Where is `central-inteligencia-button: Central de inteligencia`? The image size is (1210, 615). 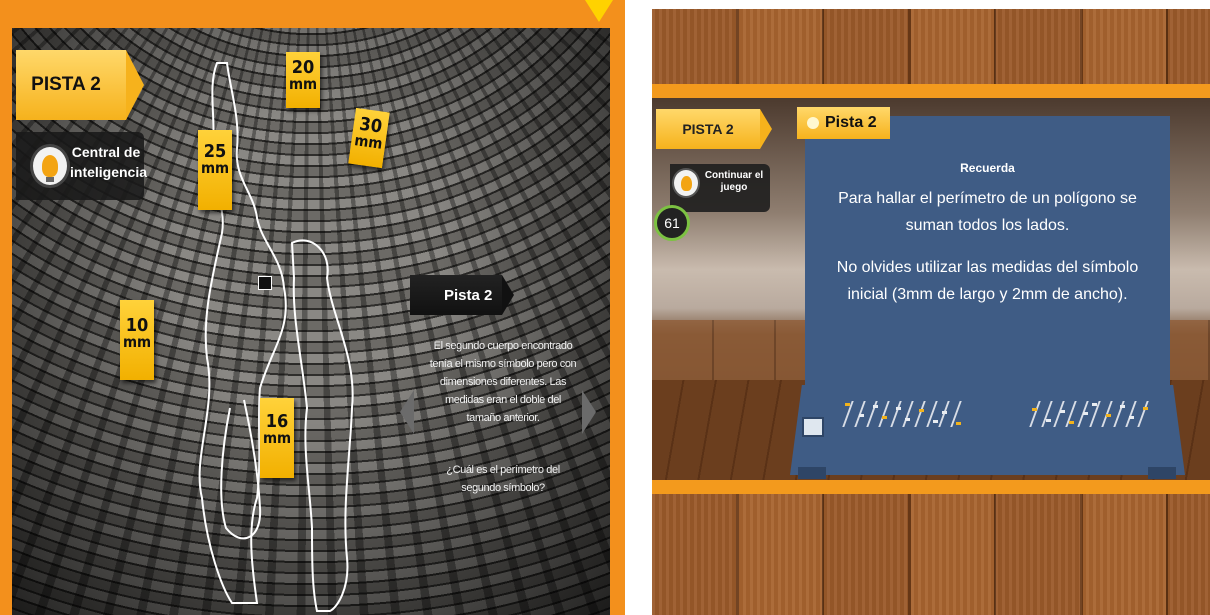
central-inteligencia-button: Central de inteligencia is located at coordinates (81, 166).